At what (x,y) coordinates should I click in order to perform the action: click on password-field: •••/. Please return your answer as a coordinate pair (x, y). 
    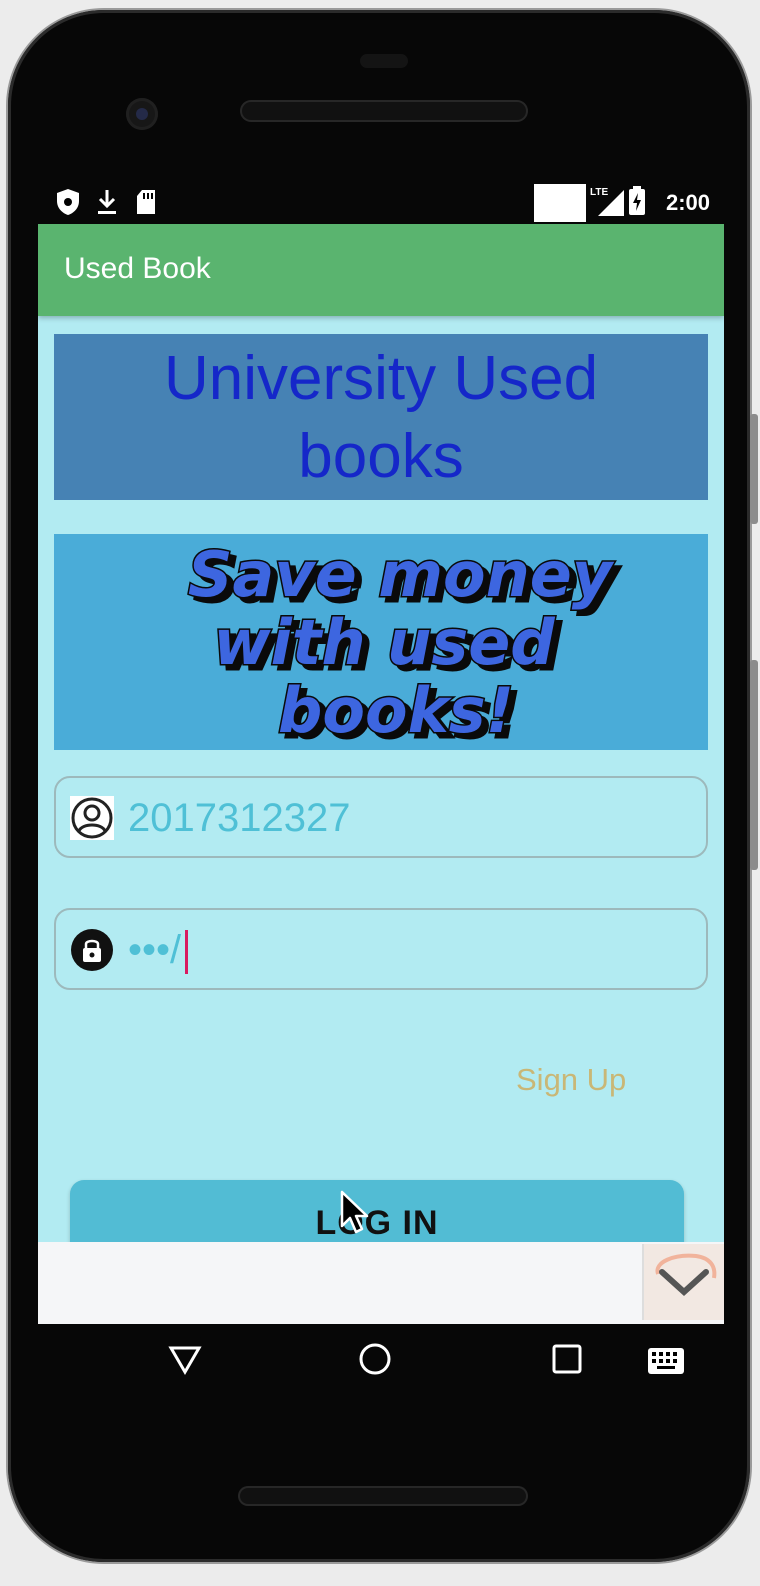
    Looking at the image, I should click on (381, 949).